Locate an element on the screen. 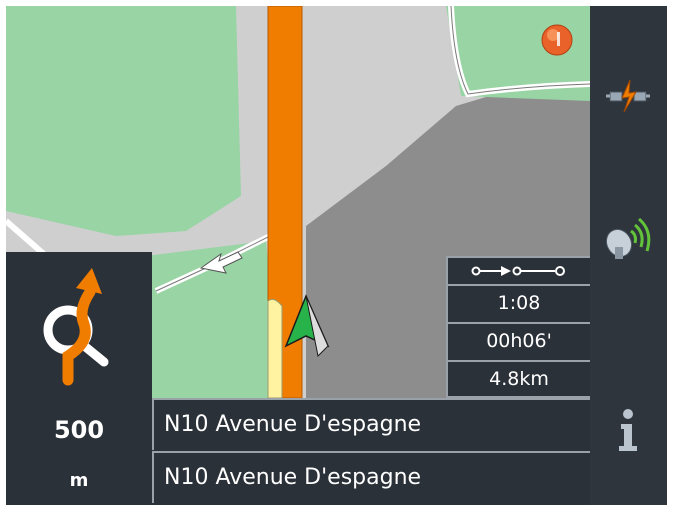 The image size is (673, 507). remaining-time: 00h06' is located at coordinates (518, 341).